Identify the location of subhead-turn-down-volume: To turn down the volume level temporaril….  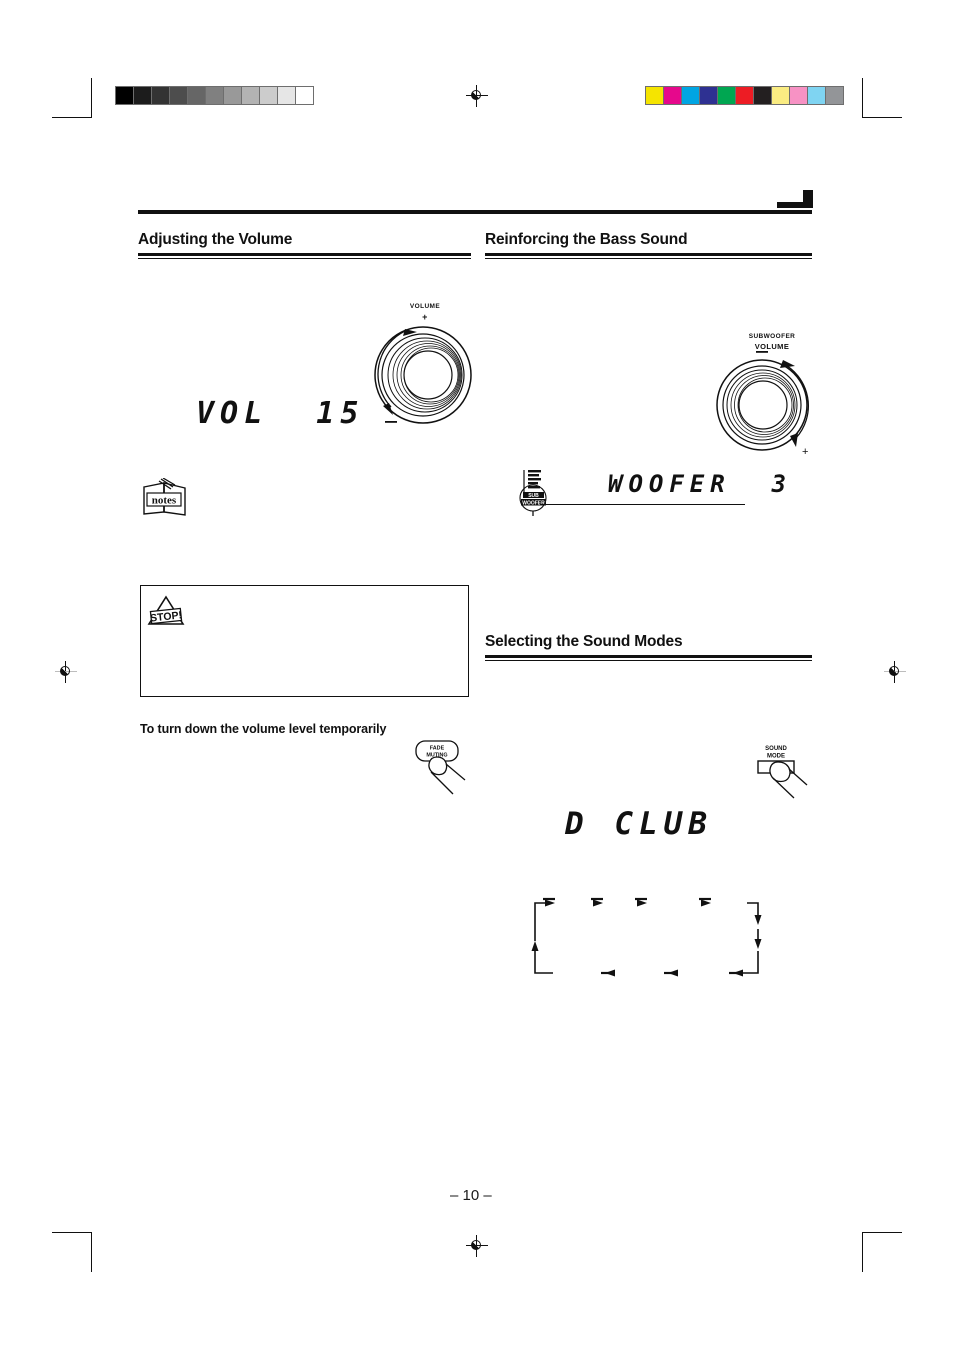
(263, 729).